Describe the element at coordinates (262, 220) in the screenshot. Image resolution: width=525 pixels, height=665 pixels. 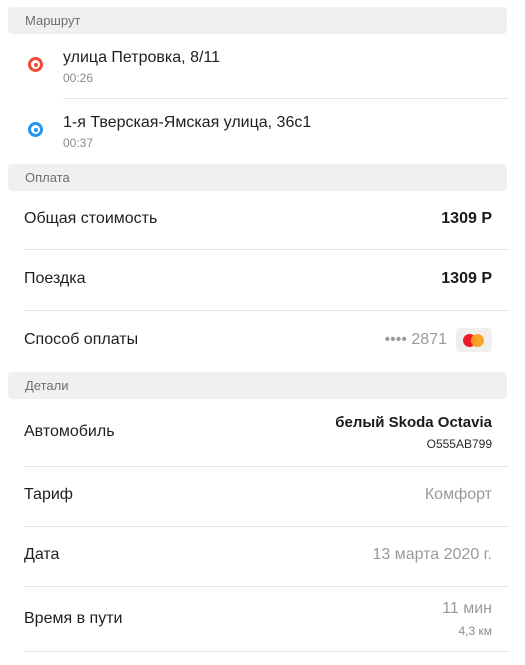
I see `total-cost-row: Общая стоимость 1309 Р` at that location.